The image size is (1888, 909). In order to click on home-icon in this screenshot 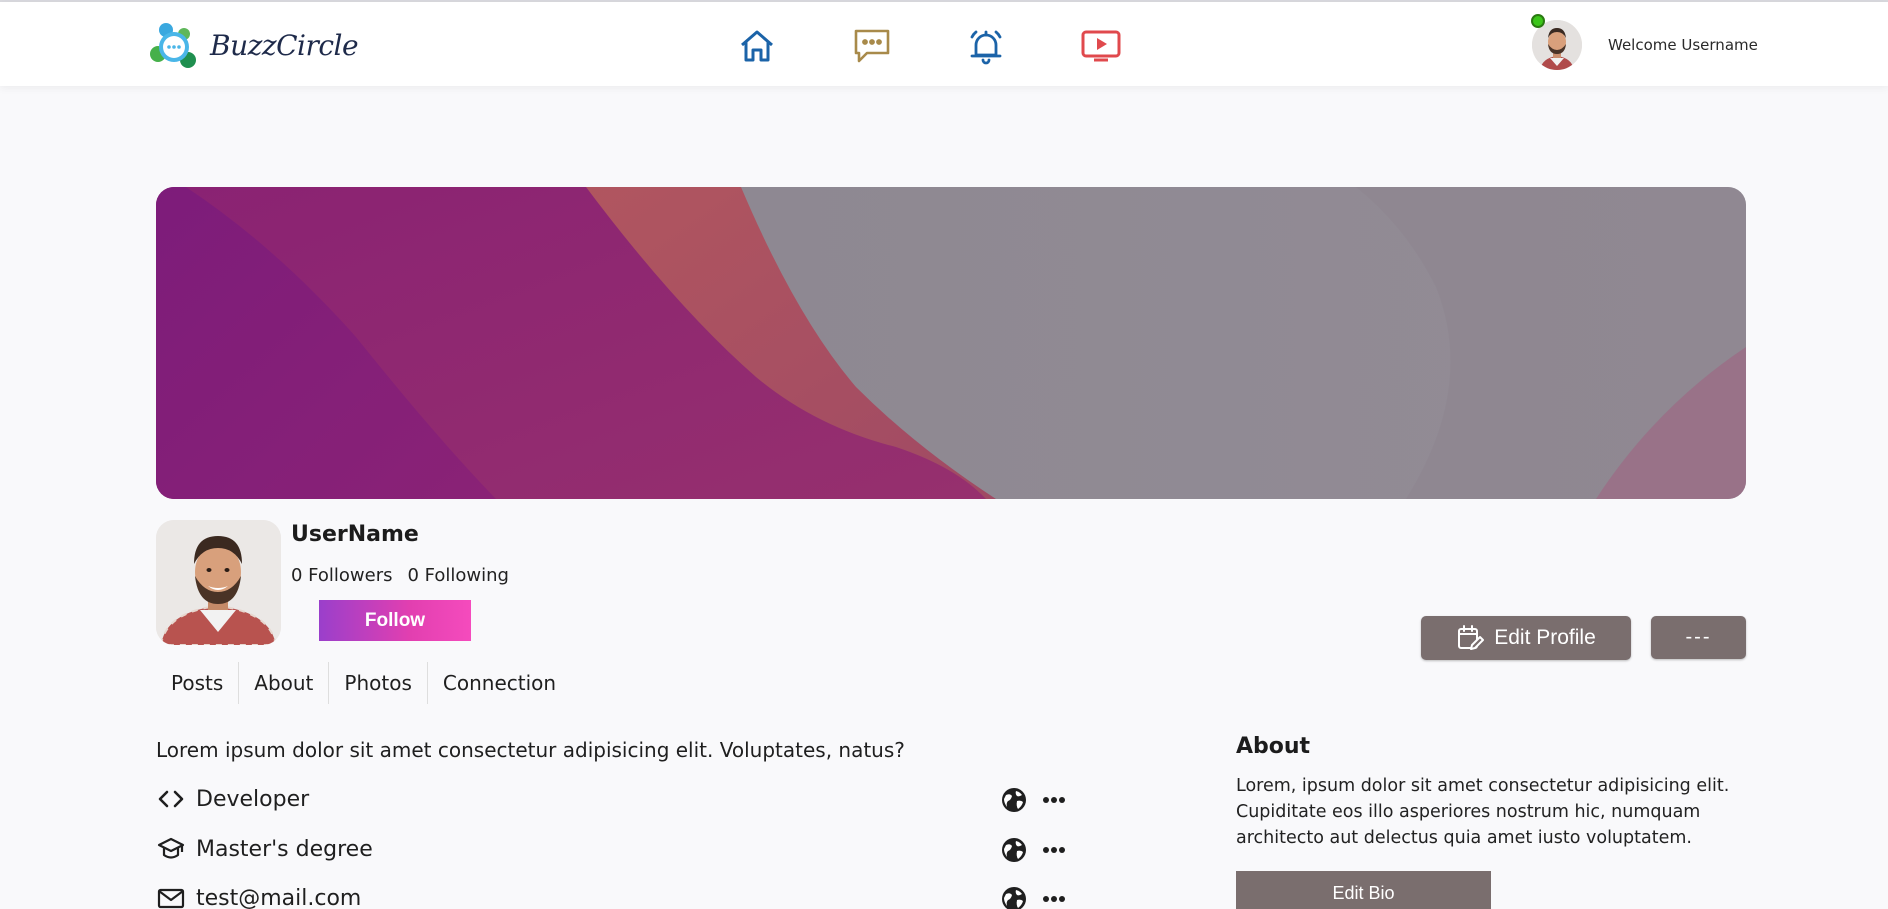, I will do `click(757, 46)`.